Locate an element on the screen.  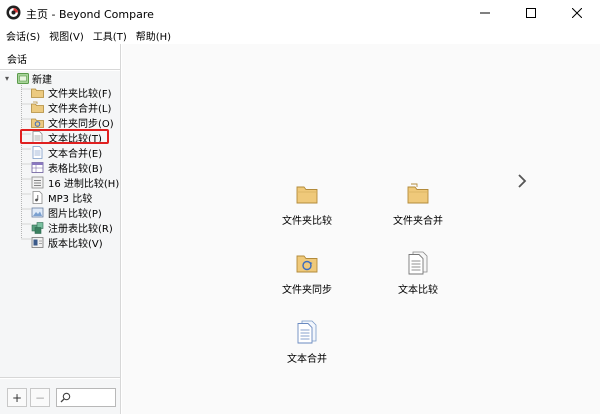
tree-item-registry-compare: 注册表比较(R) is located at coordinates (72, 227).